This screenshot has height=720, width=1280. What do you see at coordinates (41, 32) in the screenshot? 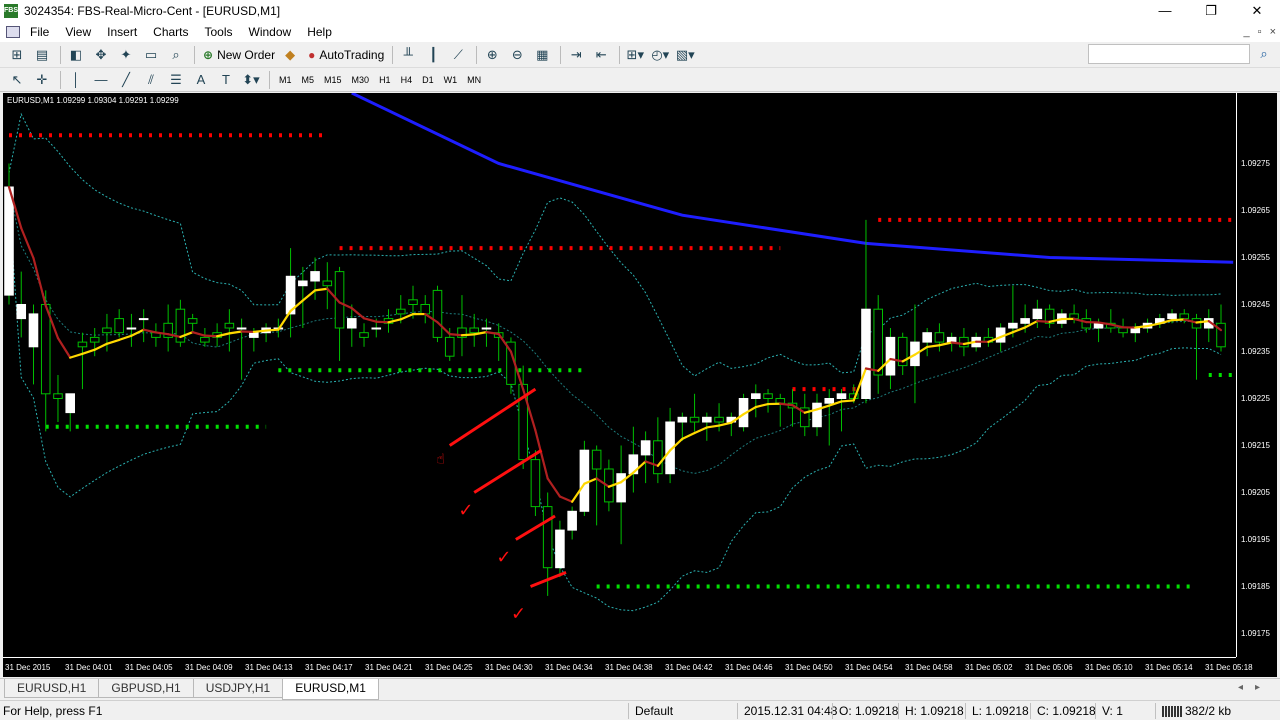
I see `menu-file: File` at bounding box center [41, 32].